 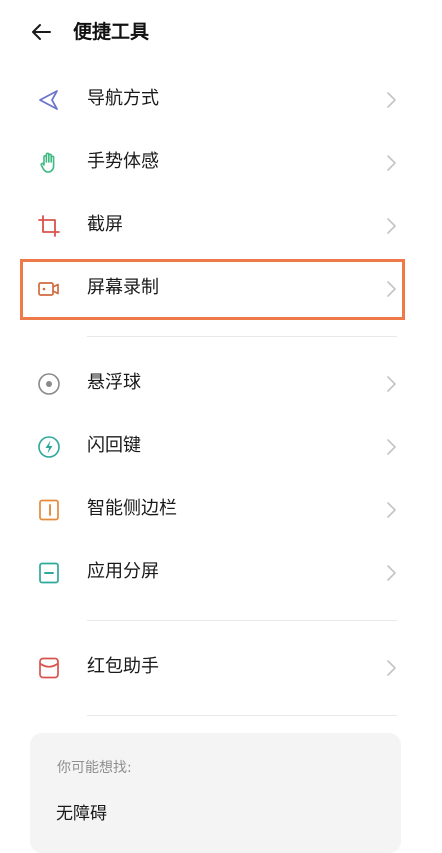 What do you see at coordinates (114, 445) in the screenshot?
I see `menu-item-label: 闪回键` at bounding box center [114, 445].